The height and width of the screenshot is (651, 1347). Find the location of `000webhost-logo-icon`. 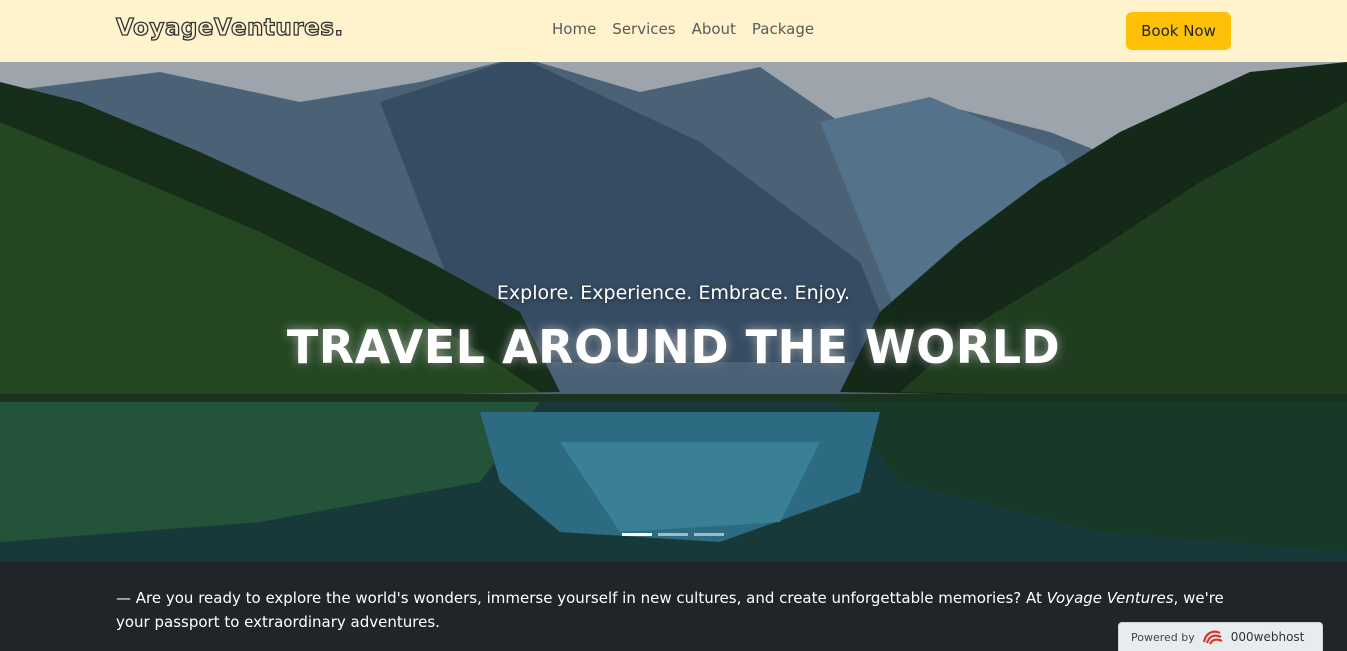

000webhost-logo-icon is located at coordinates (1212, 637).